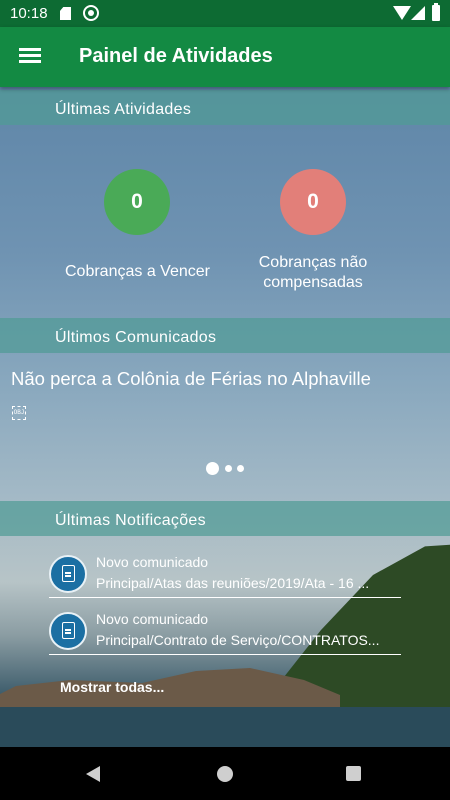  Describe the element at coordinates (176, 56) in the screenshot. I see `page-title: Painel de Atividades` at that location.